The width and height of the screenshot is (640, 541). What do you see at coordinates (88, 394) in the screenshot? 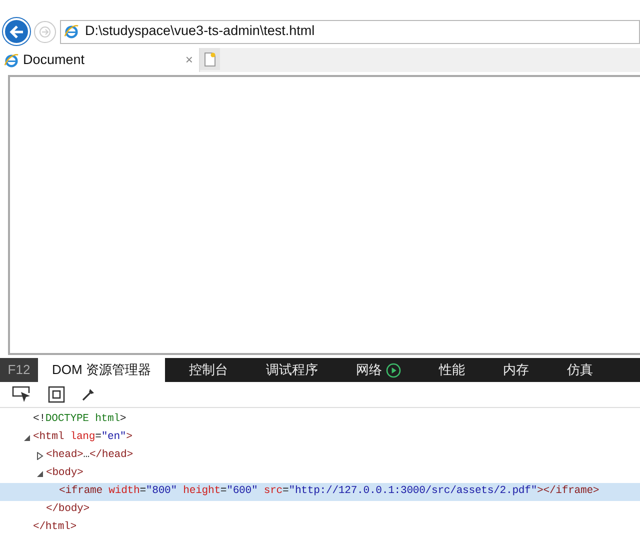
I see `eyedropper-icon` at bounding box center [88, 394].